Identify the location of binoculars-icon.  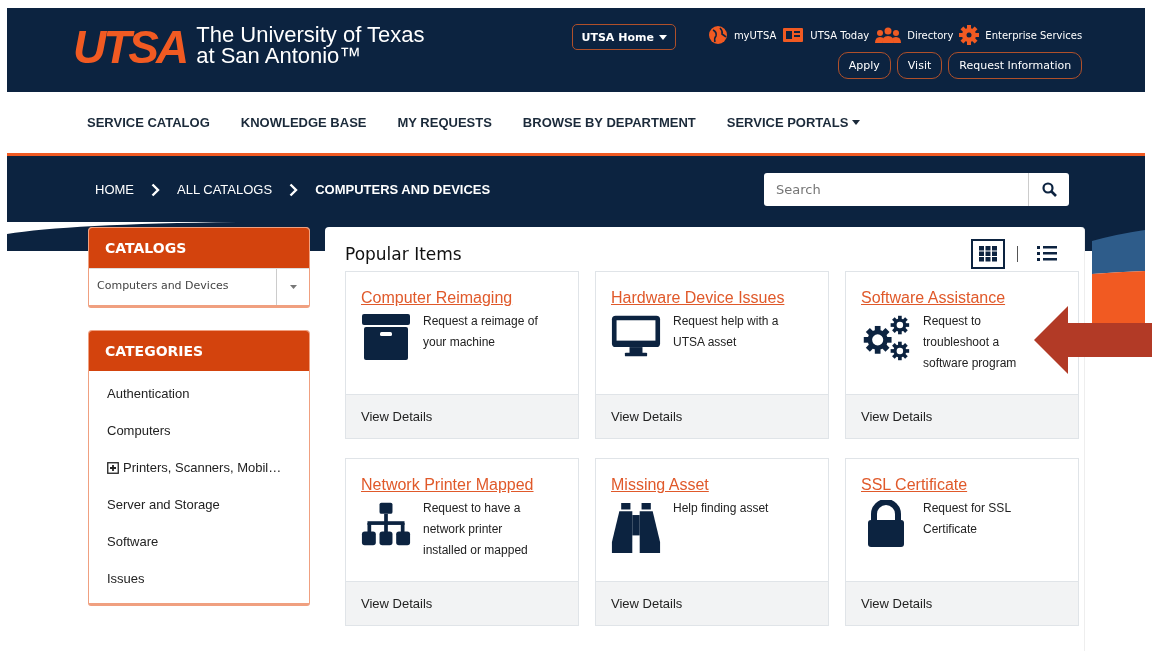
(636, 528).